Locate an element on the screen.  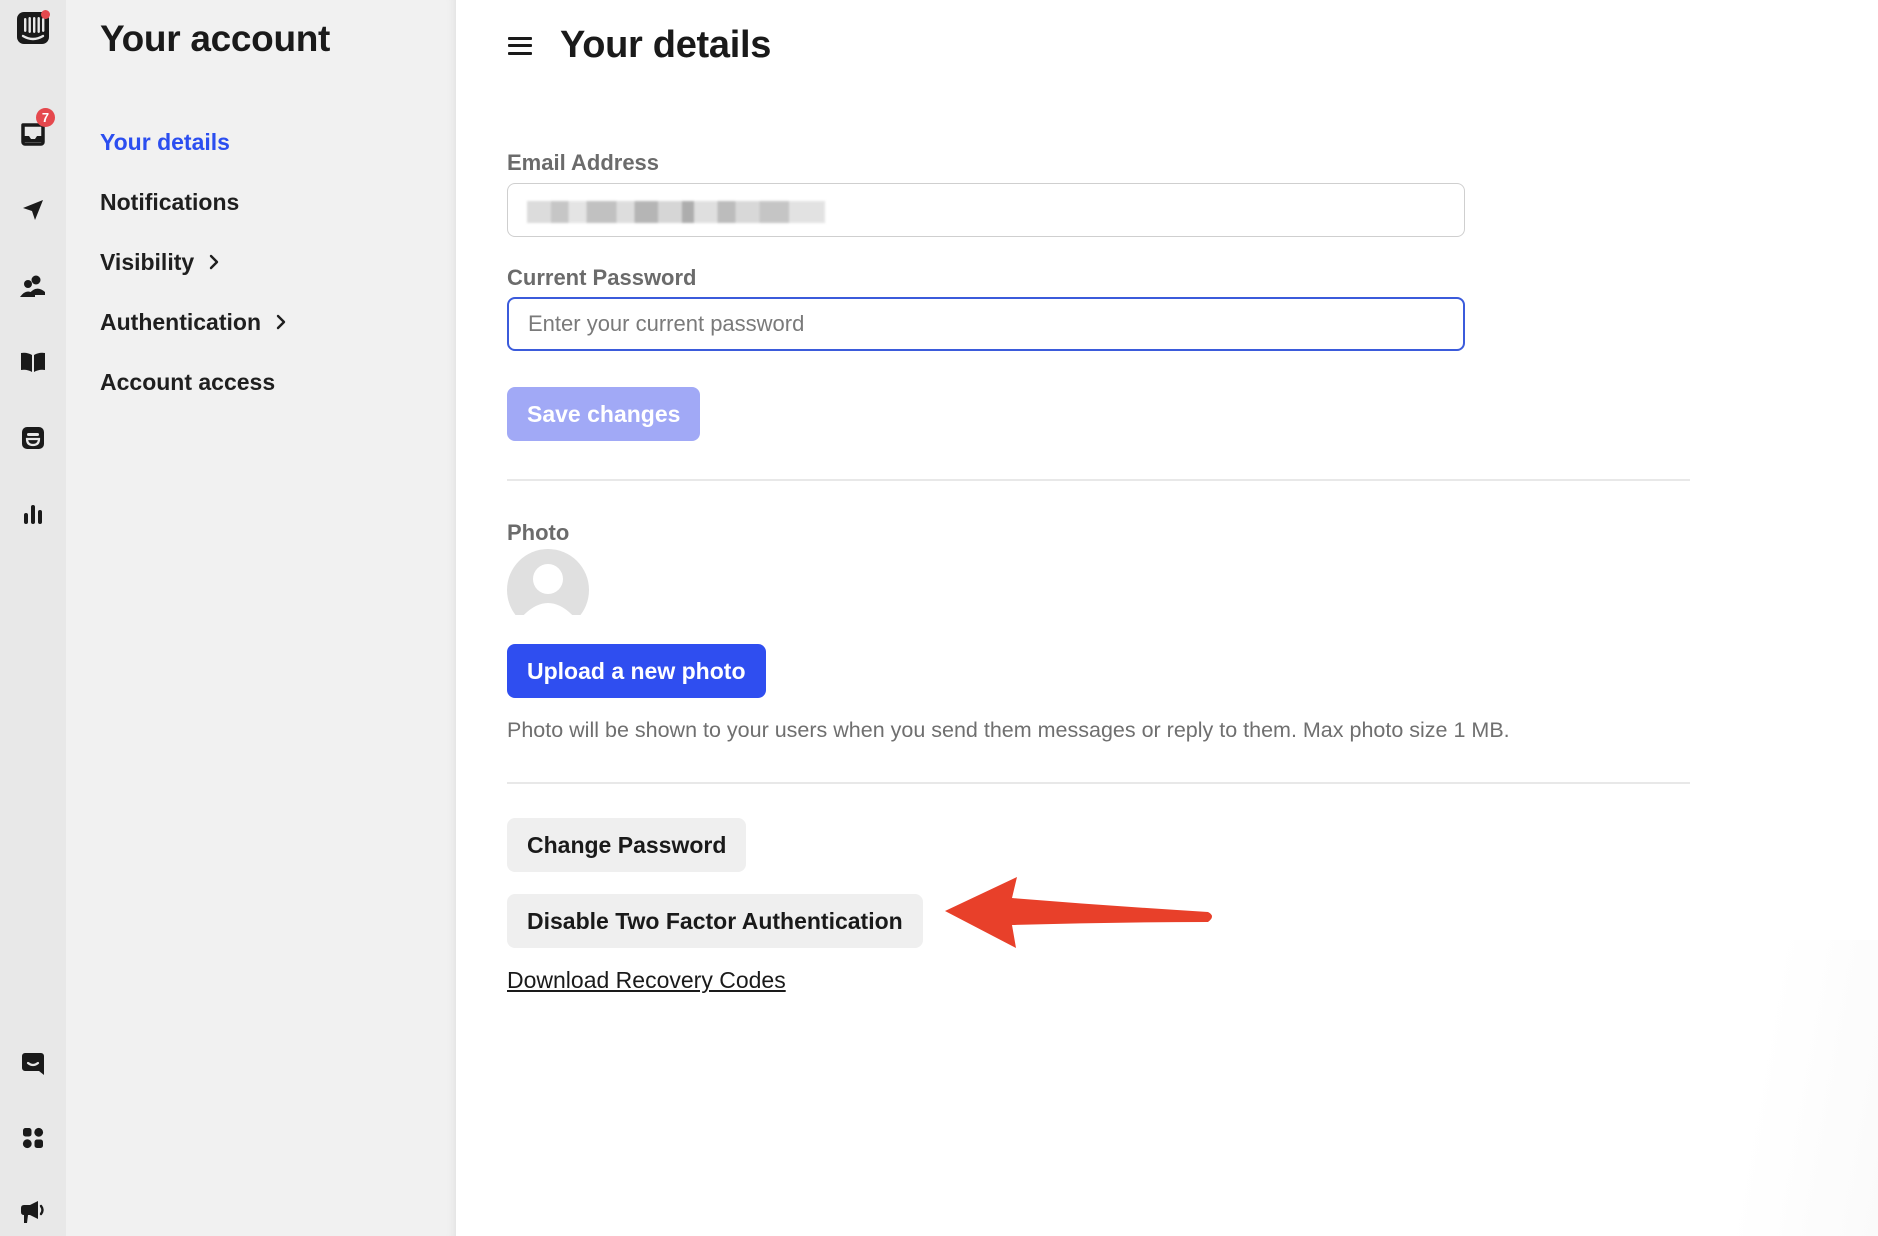
nav-item-account-access: Account access is located at coordinates (193, 382).